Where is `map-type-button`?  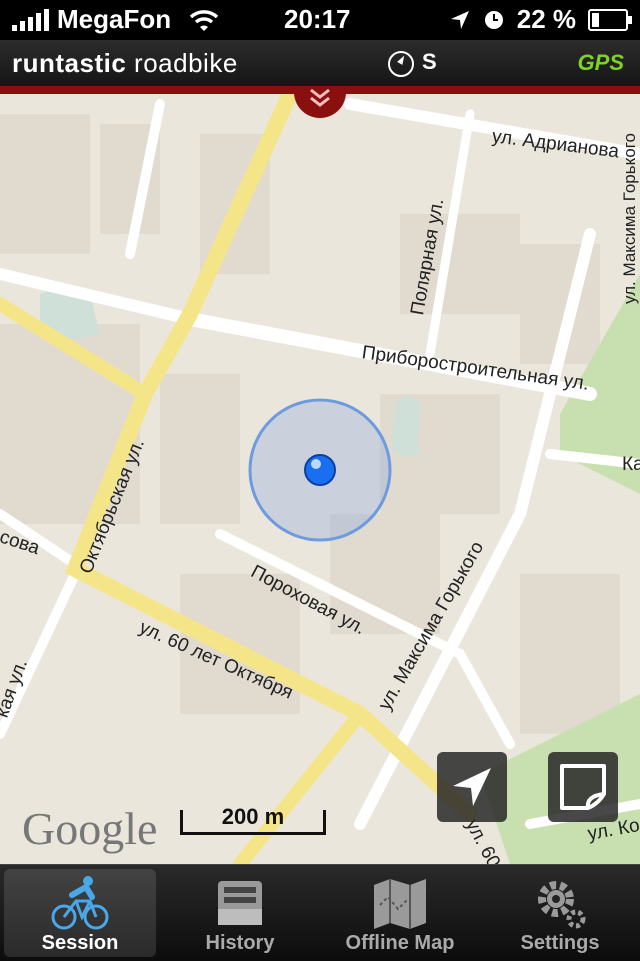
map-type-button is located at coordinates (583, 787).